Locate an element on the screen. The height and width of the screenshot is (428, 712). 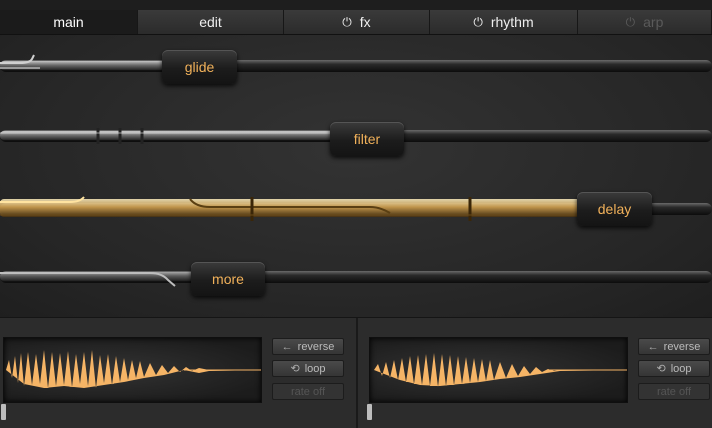
more-rod is located at coordinates (356, 278).